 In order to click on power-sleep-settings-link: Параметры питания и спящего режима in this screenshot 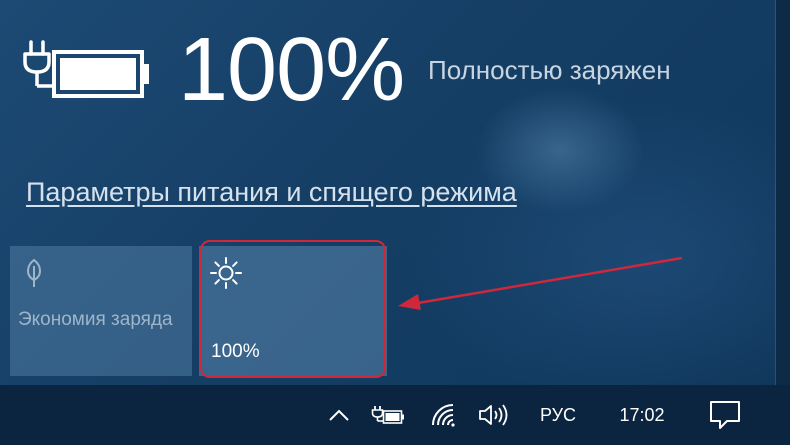, I will do `click(271, 192)`.